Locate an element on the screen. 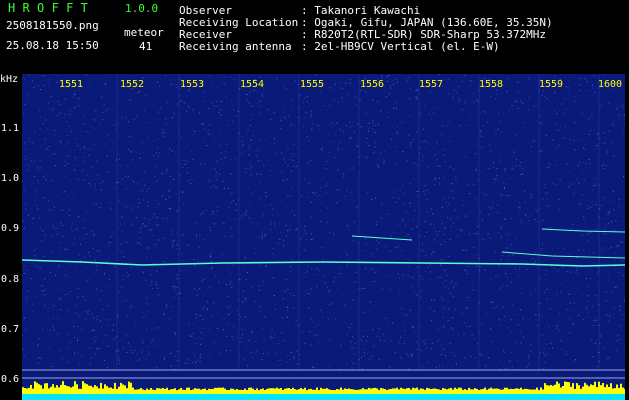 This screenshot has height=400, width=629. x-tick-label: 1559 is located at coordinates (551, 84).